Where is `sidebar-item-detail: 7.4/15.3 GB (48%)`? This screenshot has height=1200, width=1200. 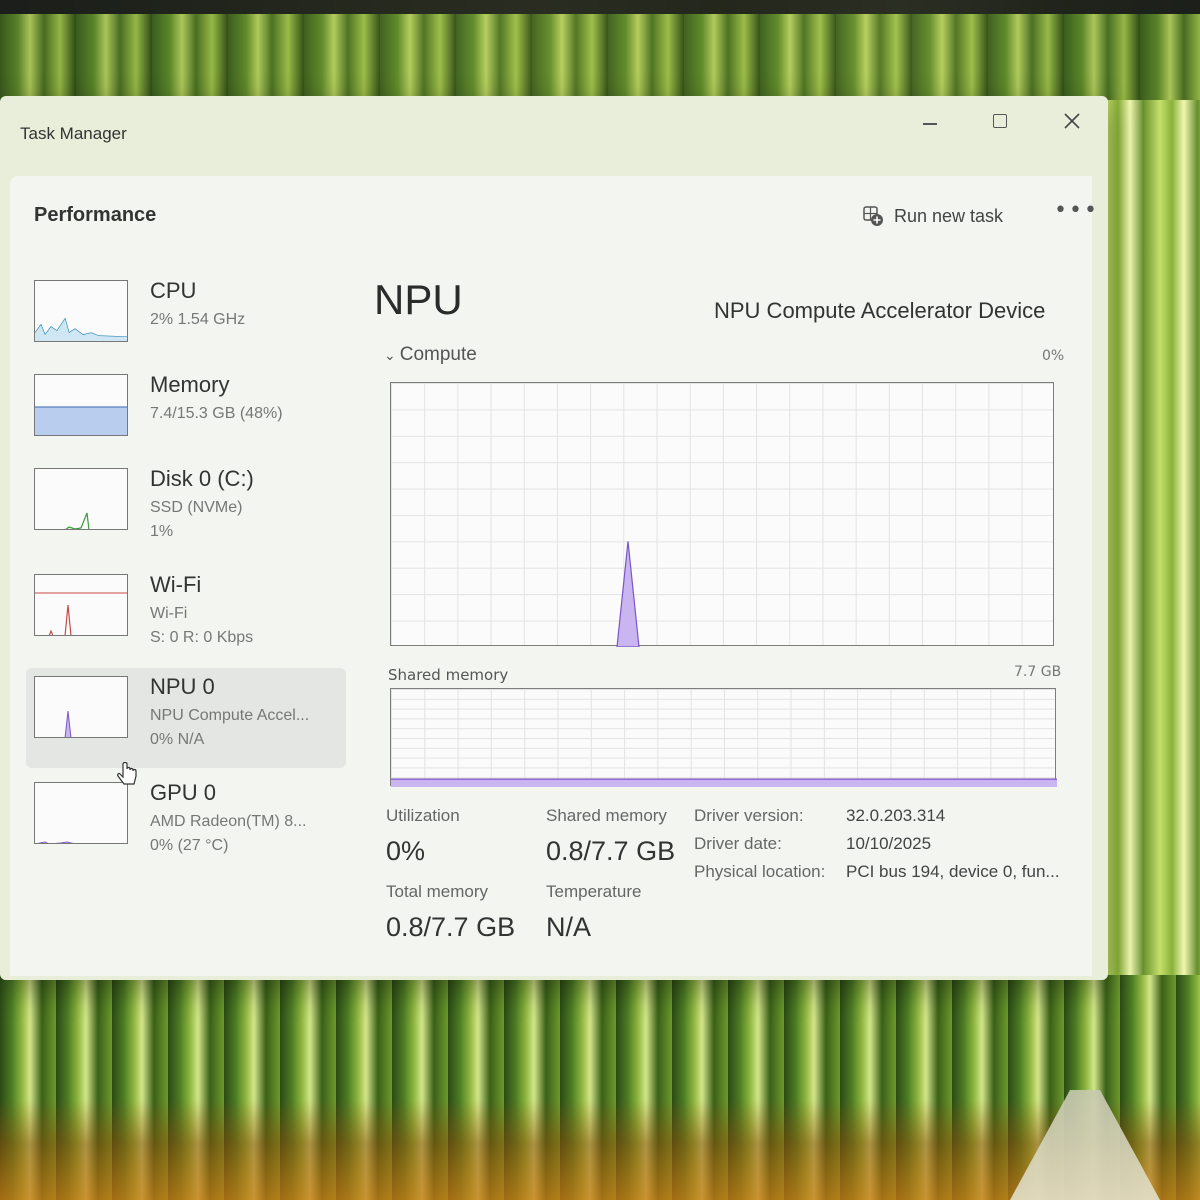
sidebar-item-detail: 7.4/15.3 GB (48%) is located at coordinates (216, 413).